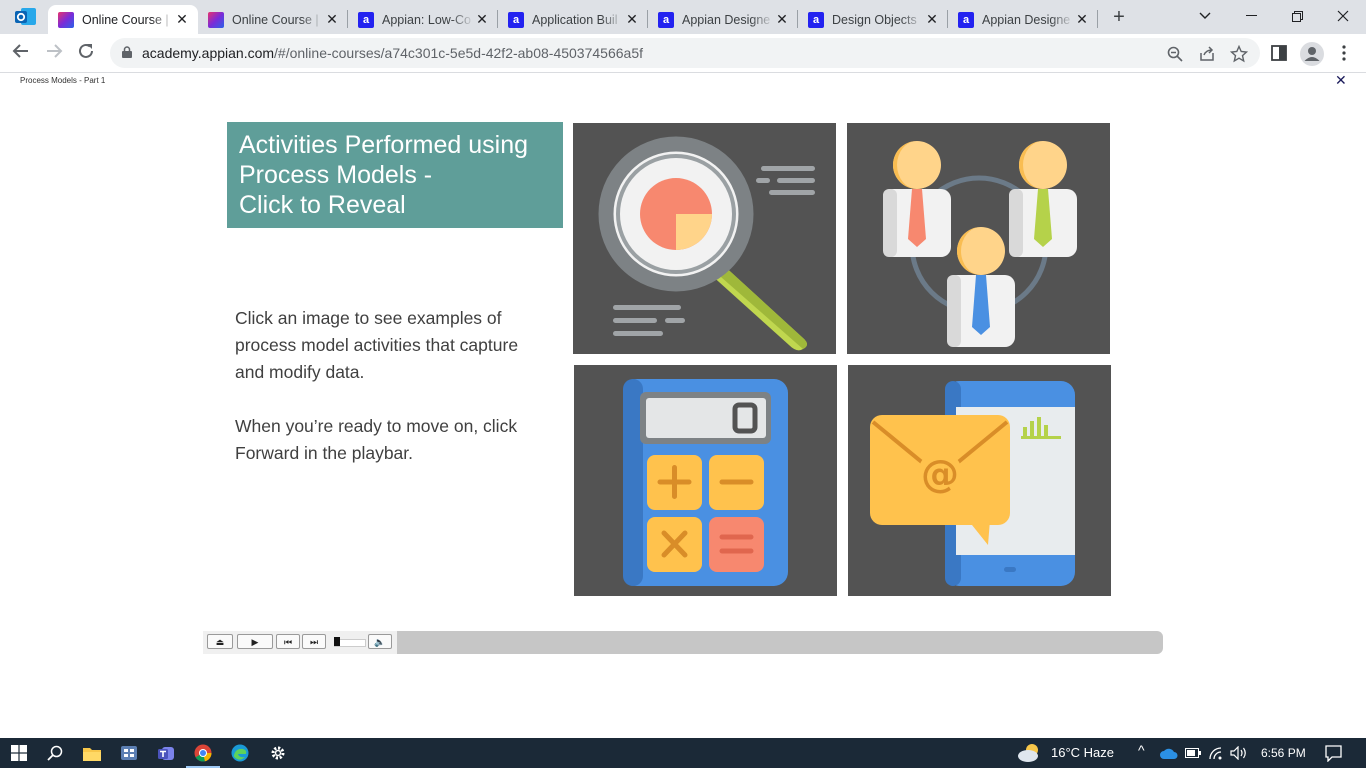 This screenshot has width=1366, height=768. I want to click on tab-appian-low-code: a Appian: Low-Co ✕, so click(423, 19).